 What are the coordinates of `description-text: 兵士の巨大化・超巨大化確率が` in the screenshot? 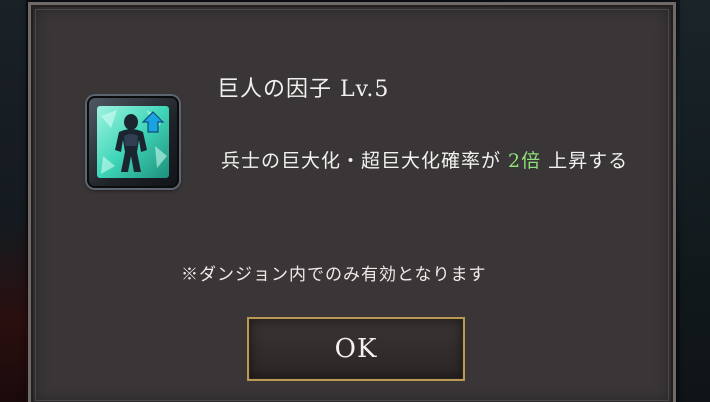 It's located at (365, 161).